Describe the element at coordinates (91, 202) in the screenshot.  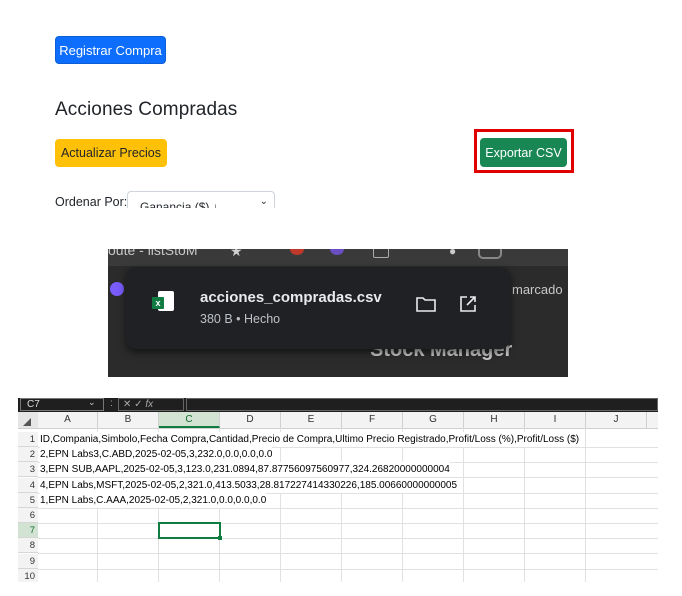
I see `order-by-label: Ordenar Por:` at that location.